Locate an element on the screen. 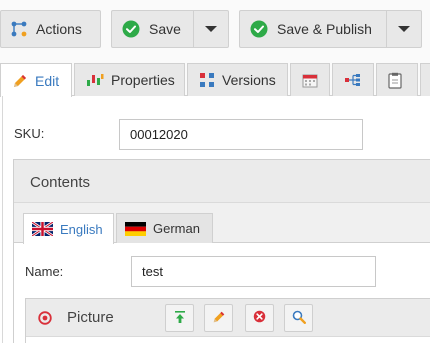 This screenshot has height=343, width=430. remove-icon is located at coordinates (259, 318).